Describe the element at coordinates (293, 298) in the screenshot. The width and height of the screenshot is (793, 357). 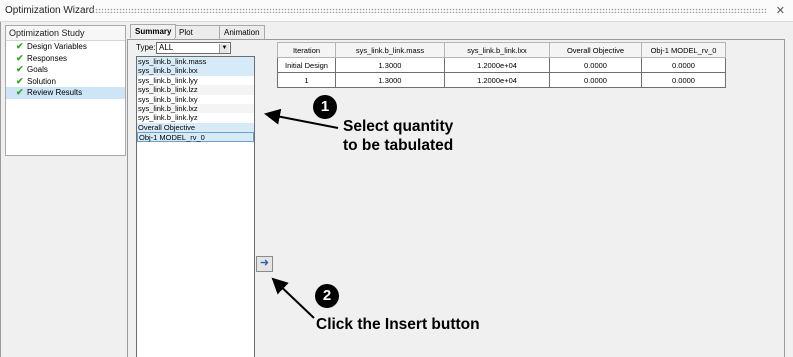
I see `callout-2-arrow` at that location.